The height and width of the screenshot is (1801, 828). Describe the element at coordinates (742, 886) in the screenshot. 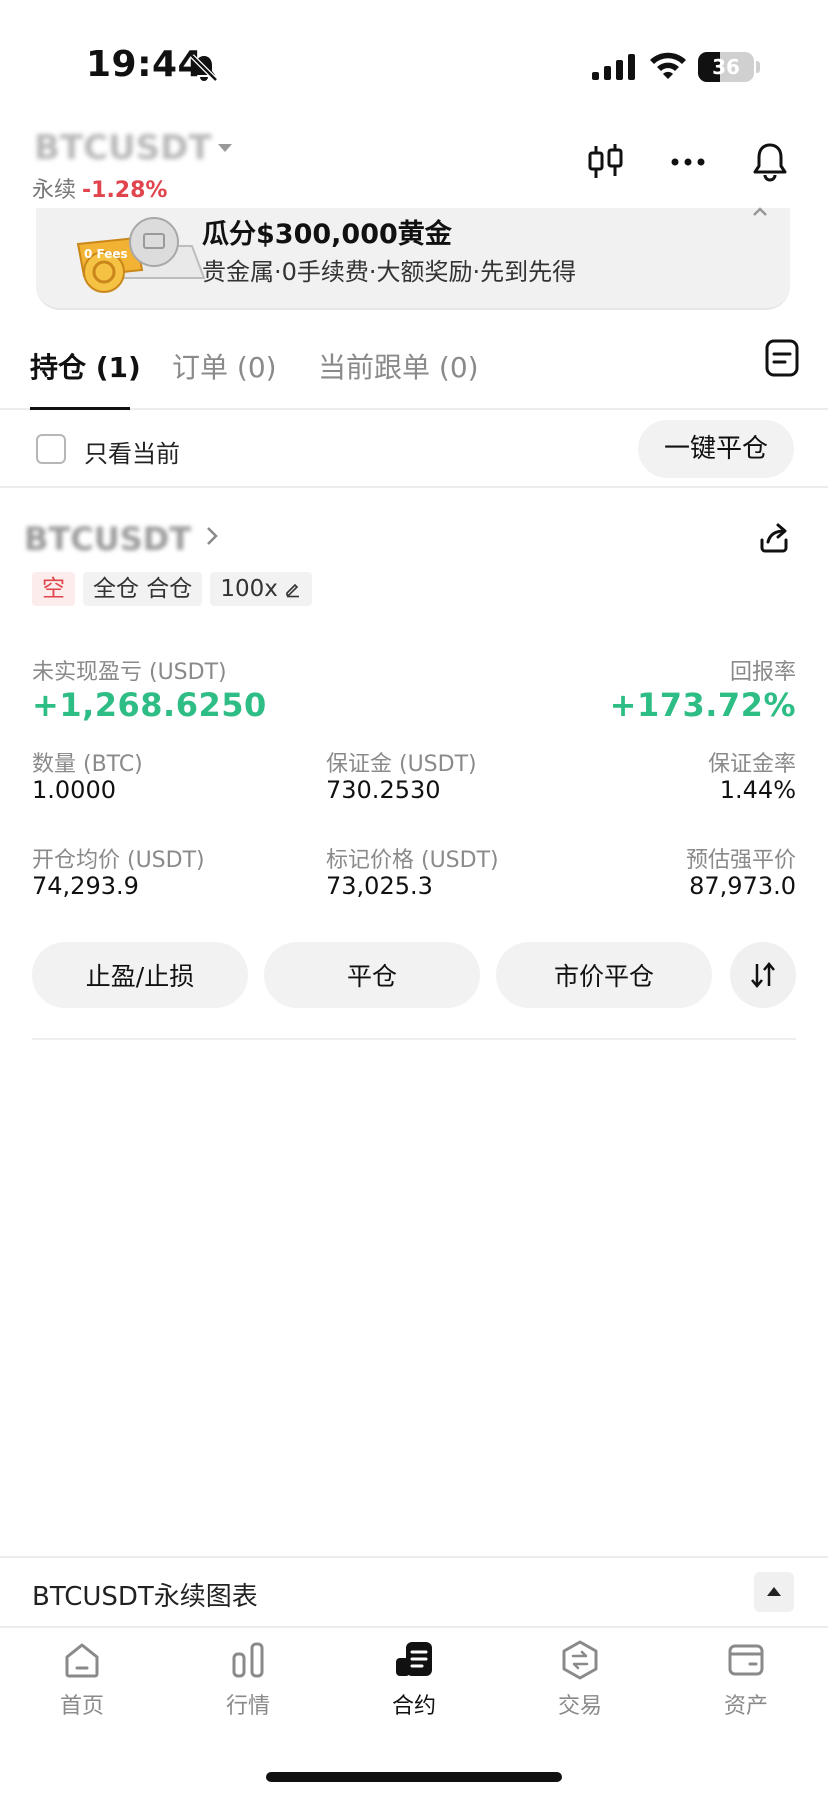

I see `liq-price-value: 87,973.0` at that location.